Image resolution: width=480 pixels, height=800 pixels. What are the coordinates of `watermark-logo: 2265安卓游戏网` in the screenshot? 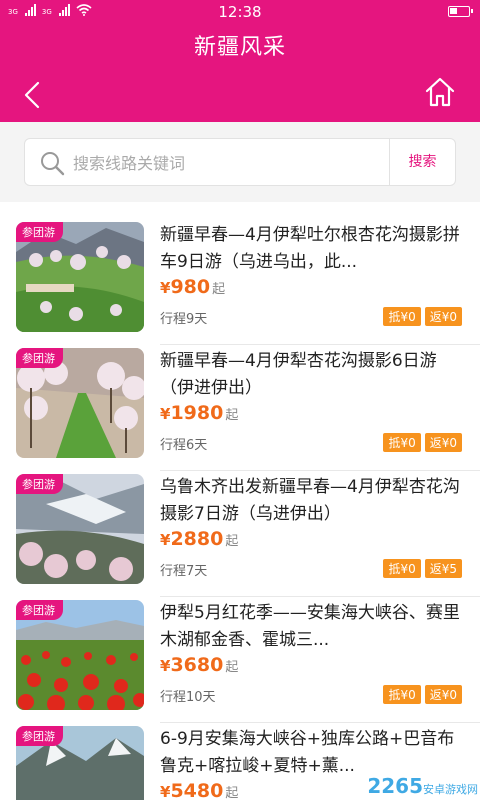 It's located at (422, 786).